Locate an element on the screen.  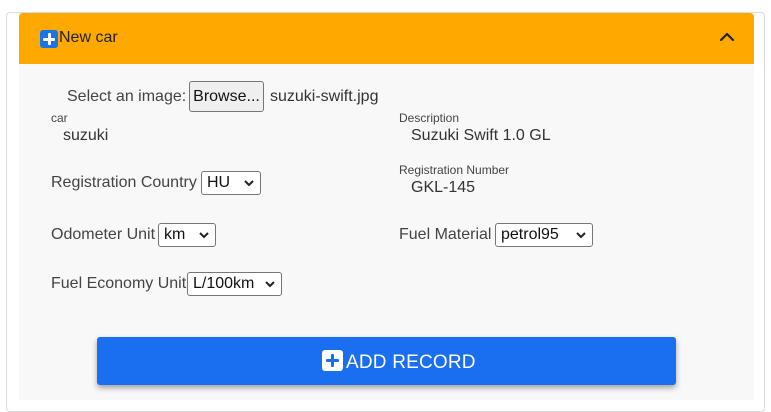
chevron-up-icon is located at coordinates (727, 37).